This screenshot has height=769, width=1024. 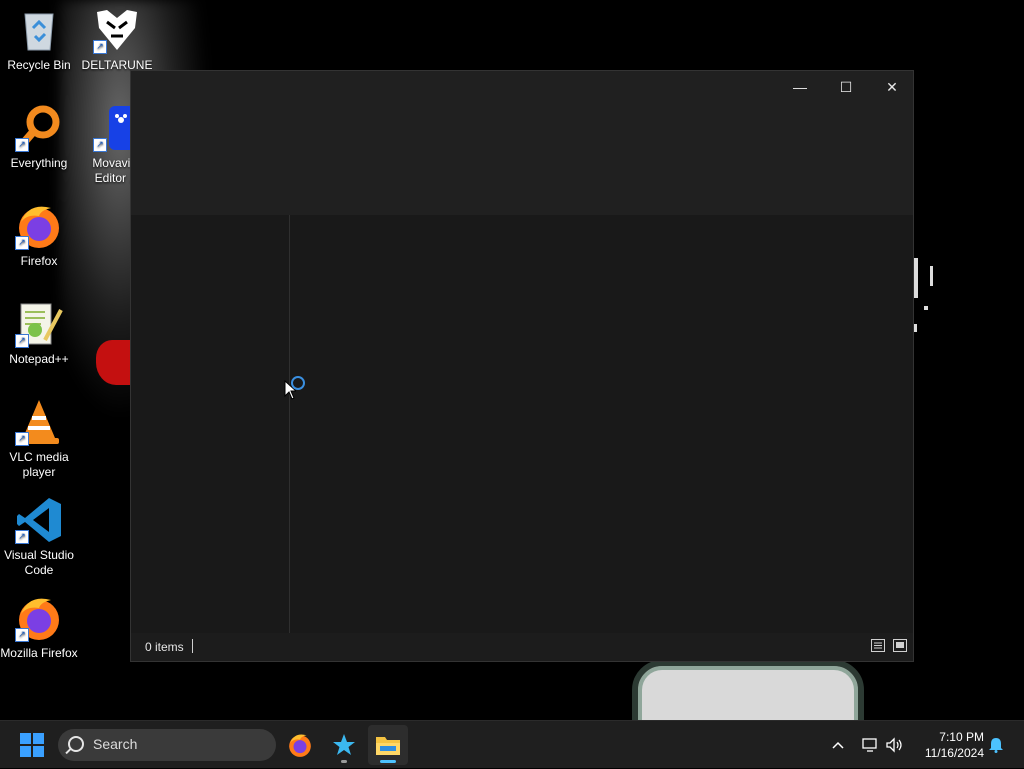 What do you see at coordinates (39, 324) in the screenshot?
I see `notepad-plus-plus-icon: ↗` at bounding box center [39, 324].